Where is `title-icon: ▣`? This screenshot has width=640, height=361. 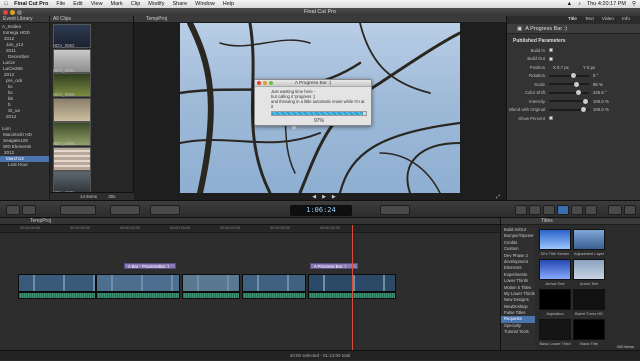 title-icon: ▣ is located at coordinates (520, 29).